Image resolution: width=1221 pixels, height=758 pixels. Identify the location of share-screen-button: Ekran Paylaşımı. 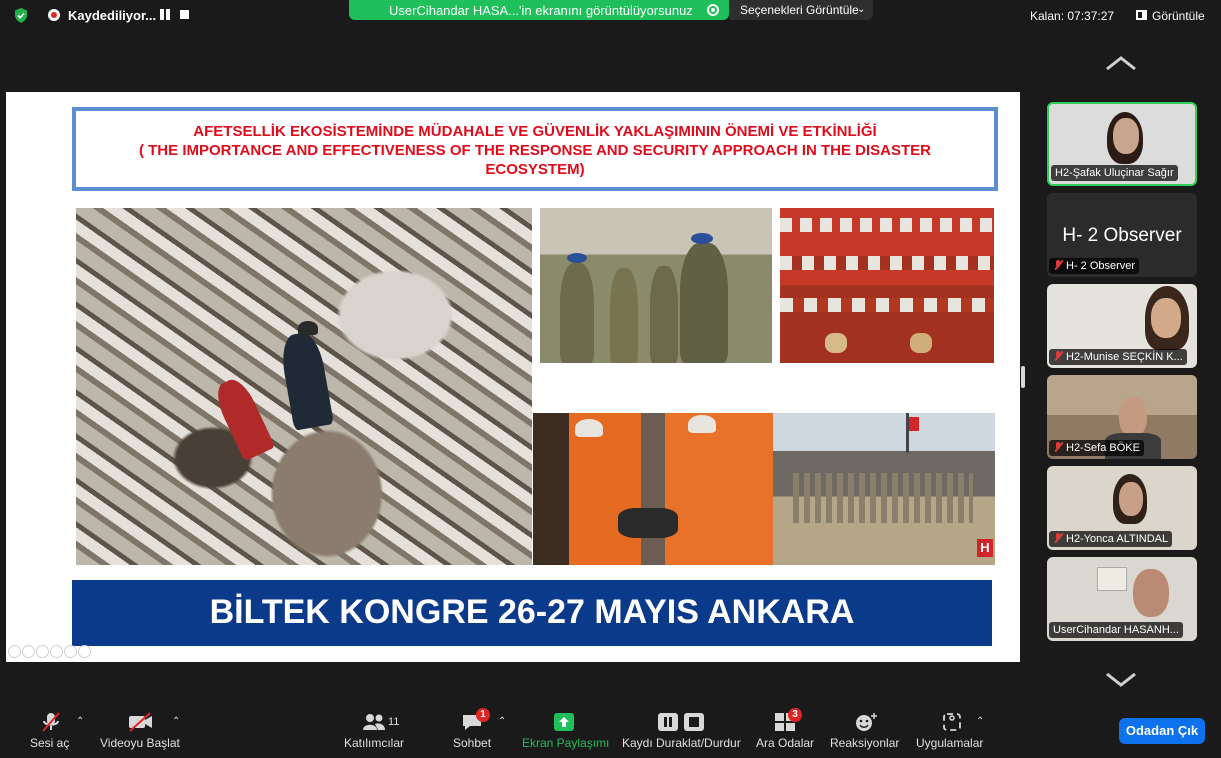
(565, 731).